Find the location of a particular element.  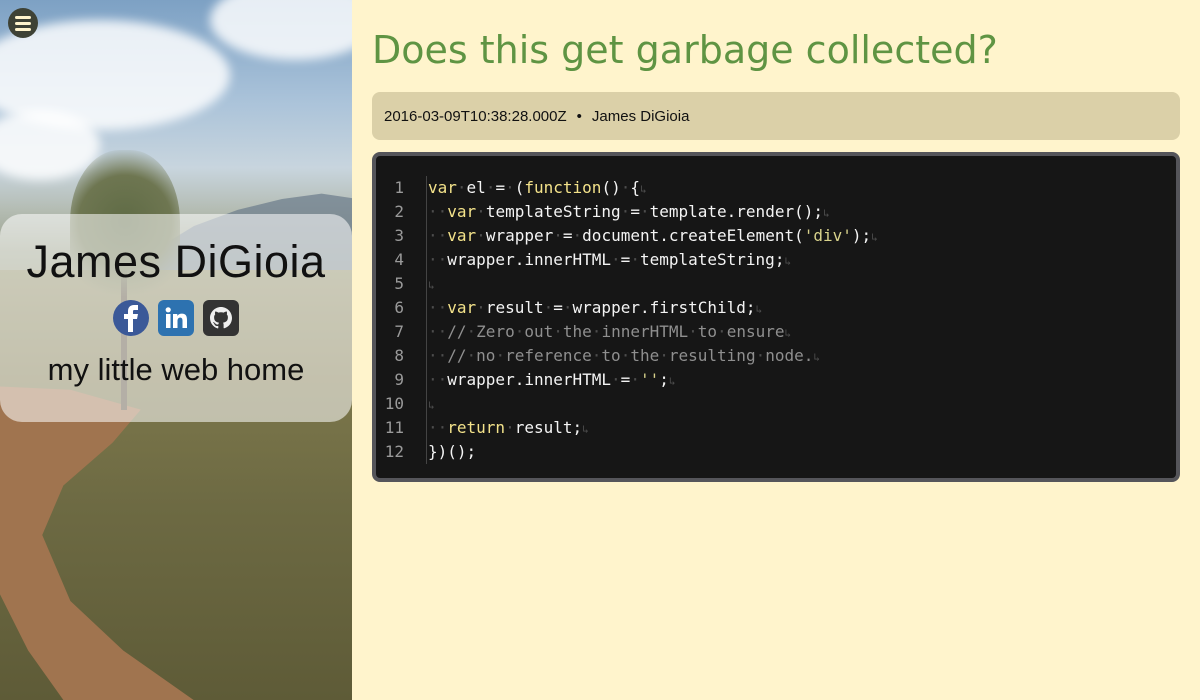

site-tagline: my little web home is located at coordinates (176, 369).